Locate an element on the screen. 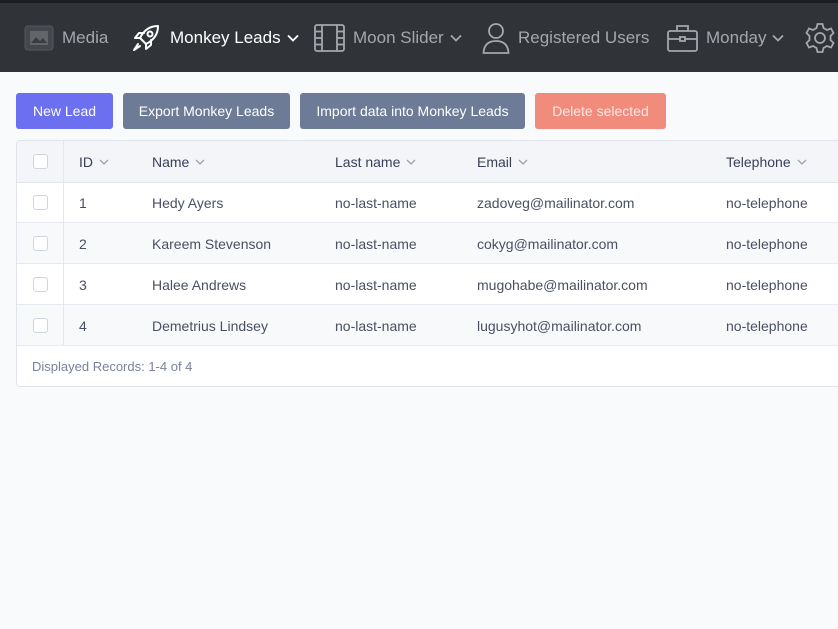 This screenshot has width=838, height=629. cell-email: lugusyhot@mailinator.com is located at coordinates (559, 325).